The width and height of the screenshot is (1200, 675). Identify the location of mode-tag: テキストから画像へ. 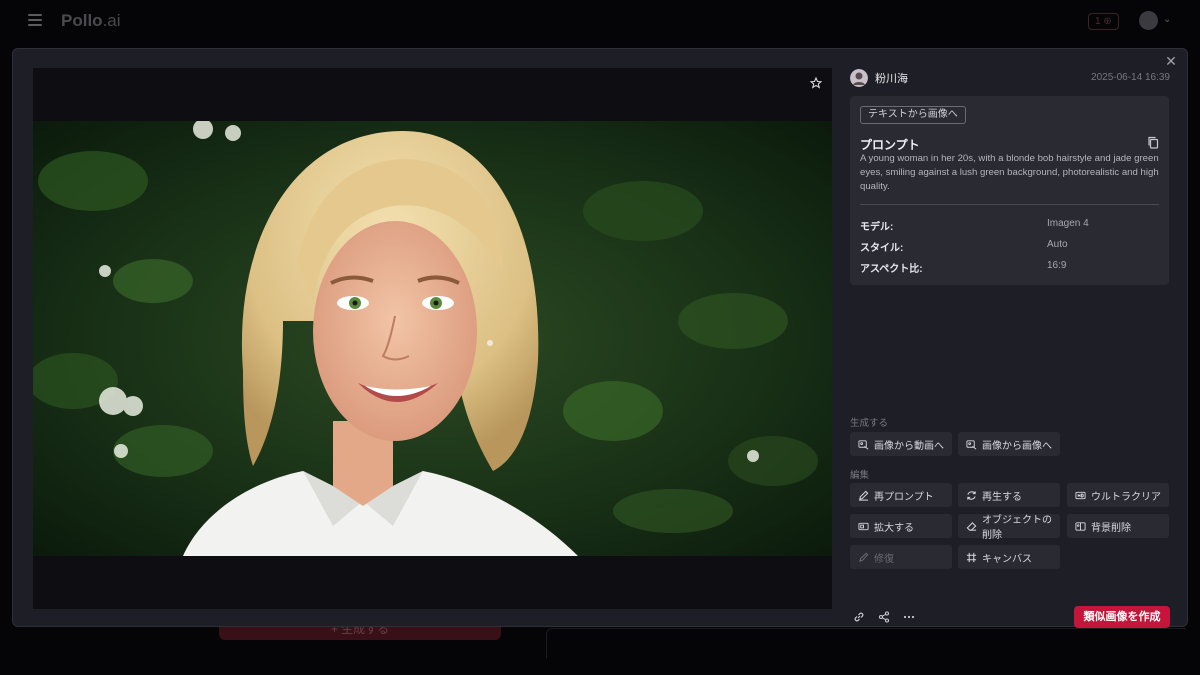
(913, 115).